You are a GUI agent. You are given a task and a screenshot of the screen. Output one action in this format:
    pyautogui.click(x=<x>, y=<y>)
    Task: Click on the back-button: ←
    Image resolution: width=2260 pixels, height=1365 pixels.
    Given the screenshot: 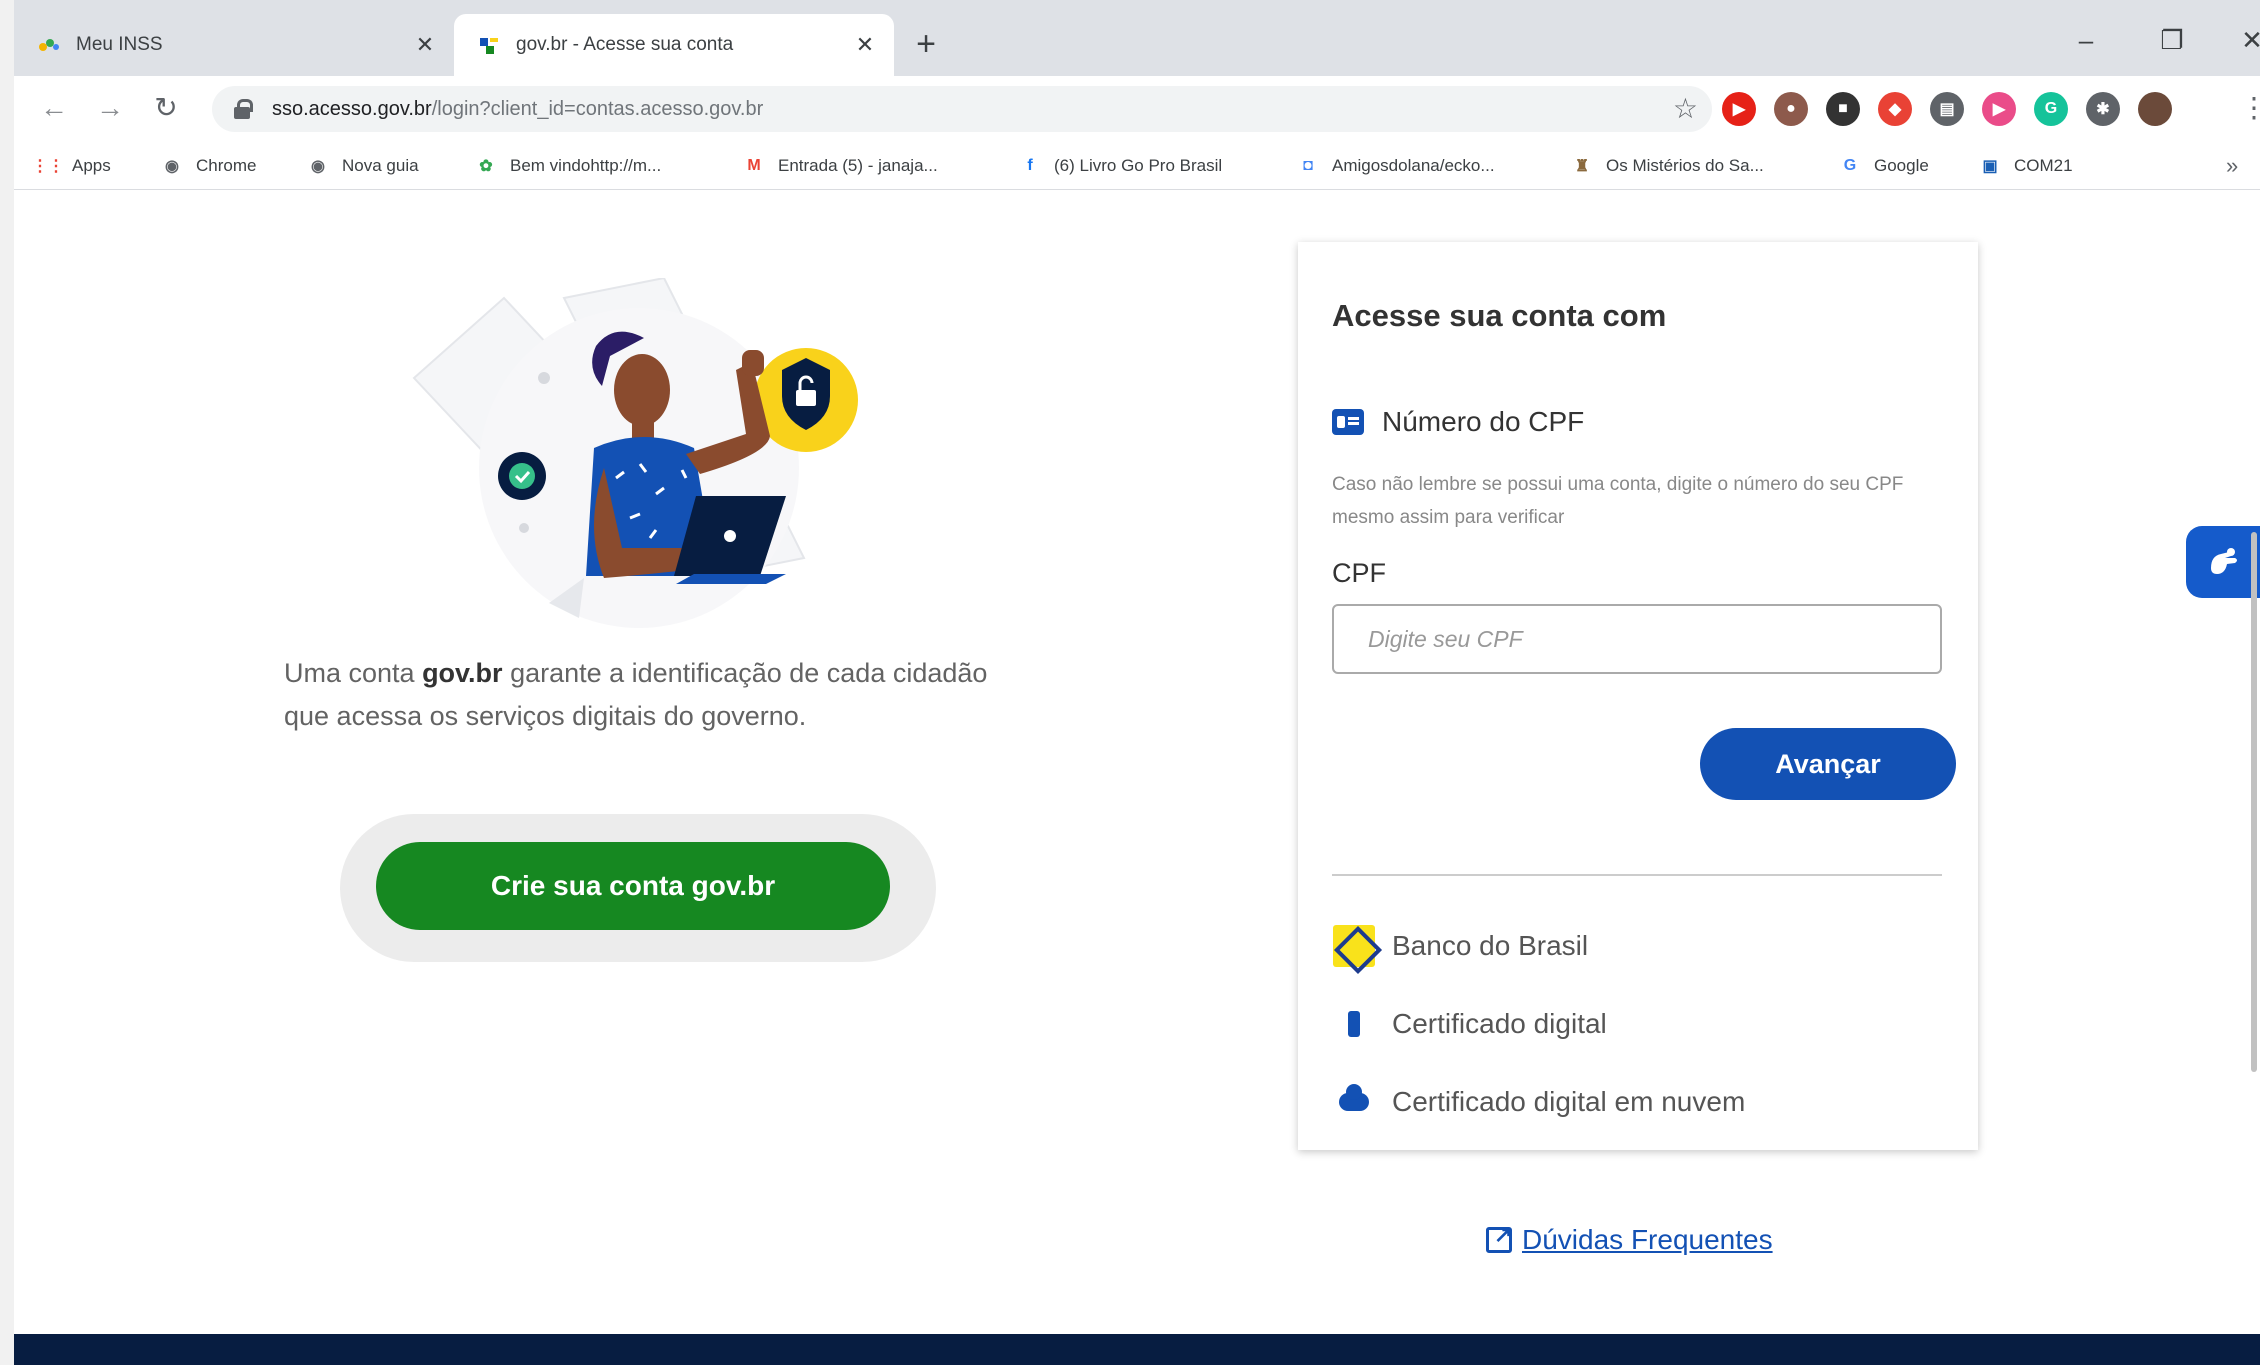 What is the action you would take?
    pyautogui.click(x=54, y=108)
    